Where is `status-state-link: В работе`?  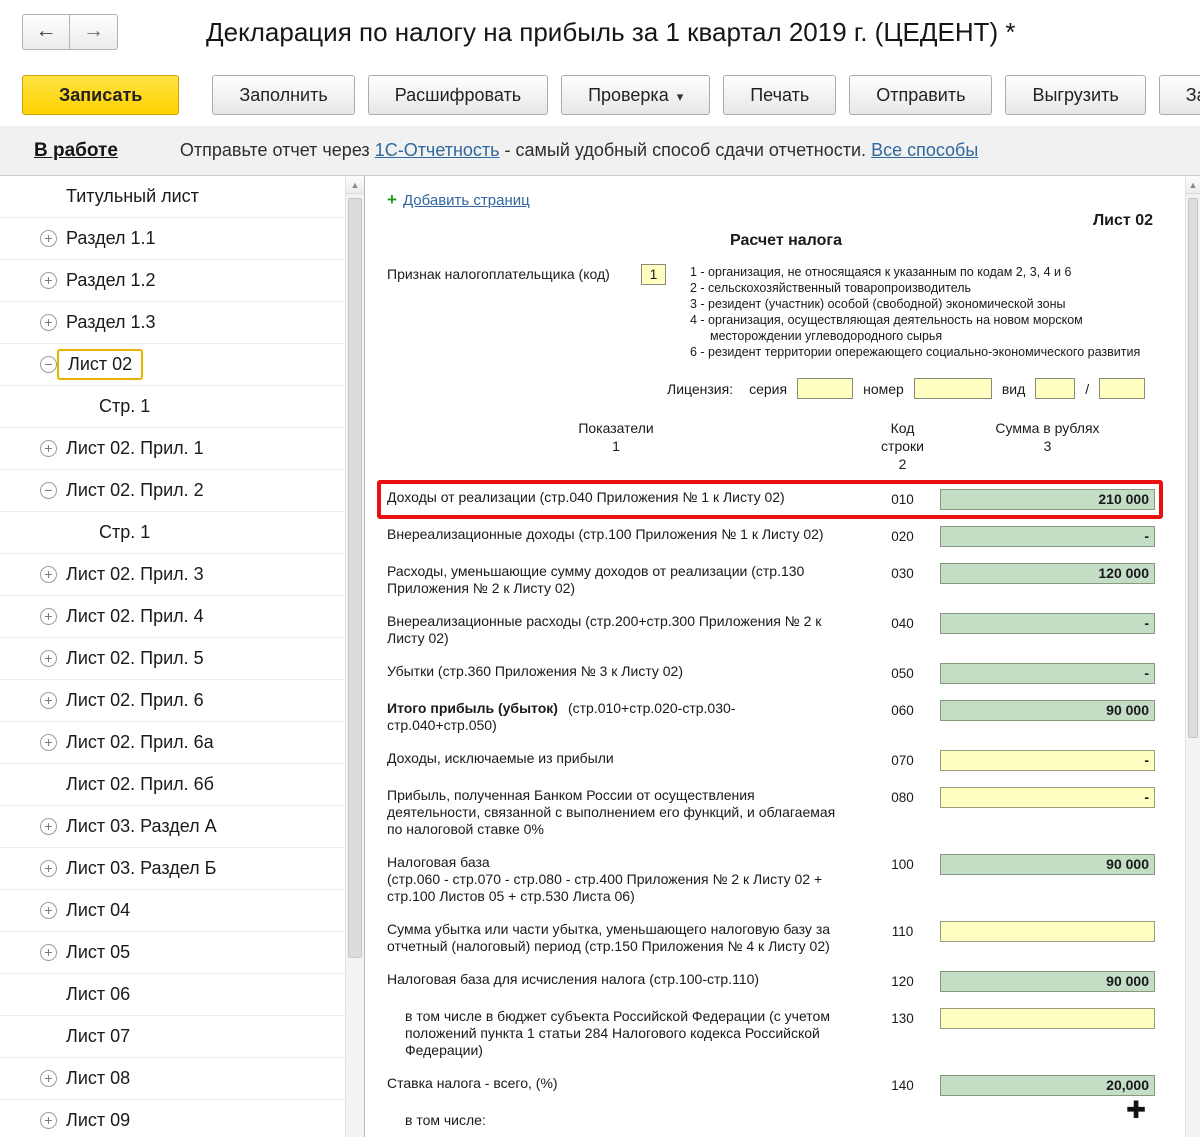
status-state-link: В работе is located at coordinates (76, 151).